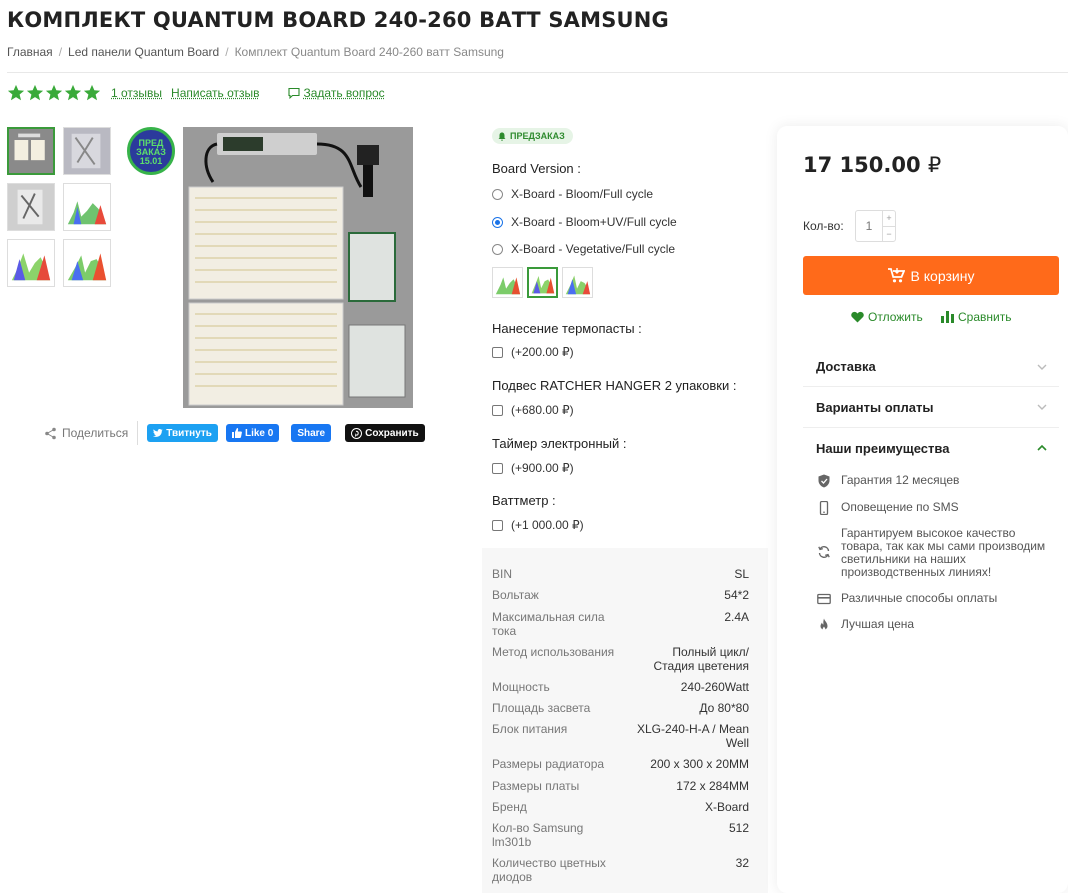 The width and height of the screenshot is (1068, 893). I want to click on chevron-down-icon, so click(1042, 367).